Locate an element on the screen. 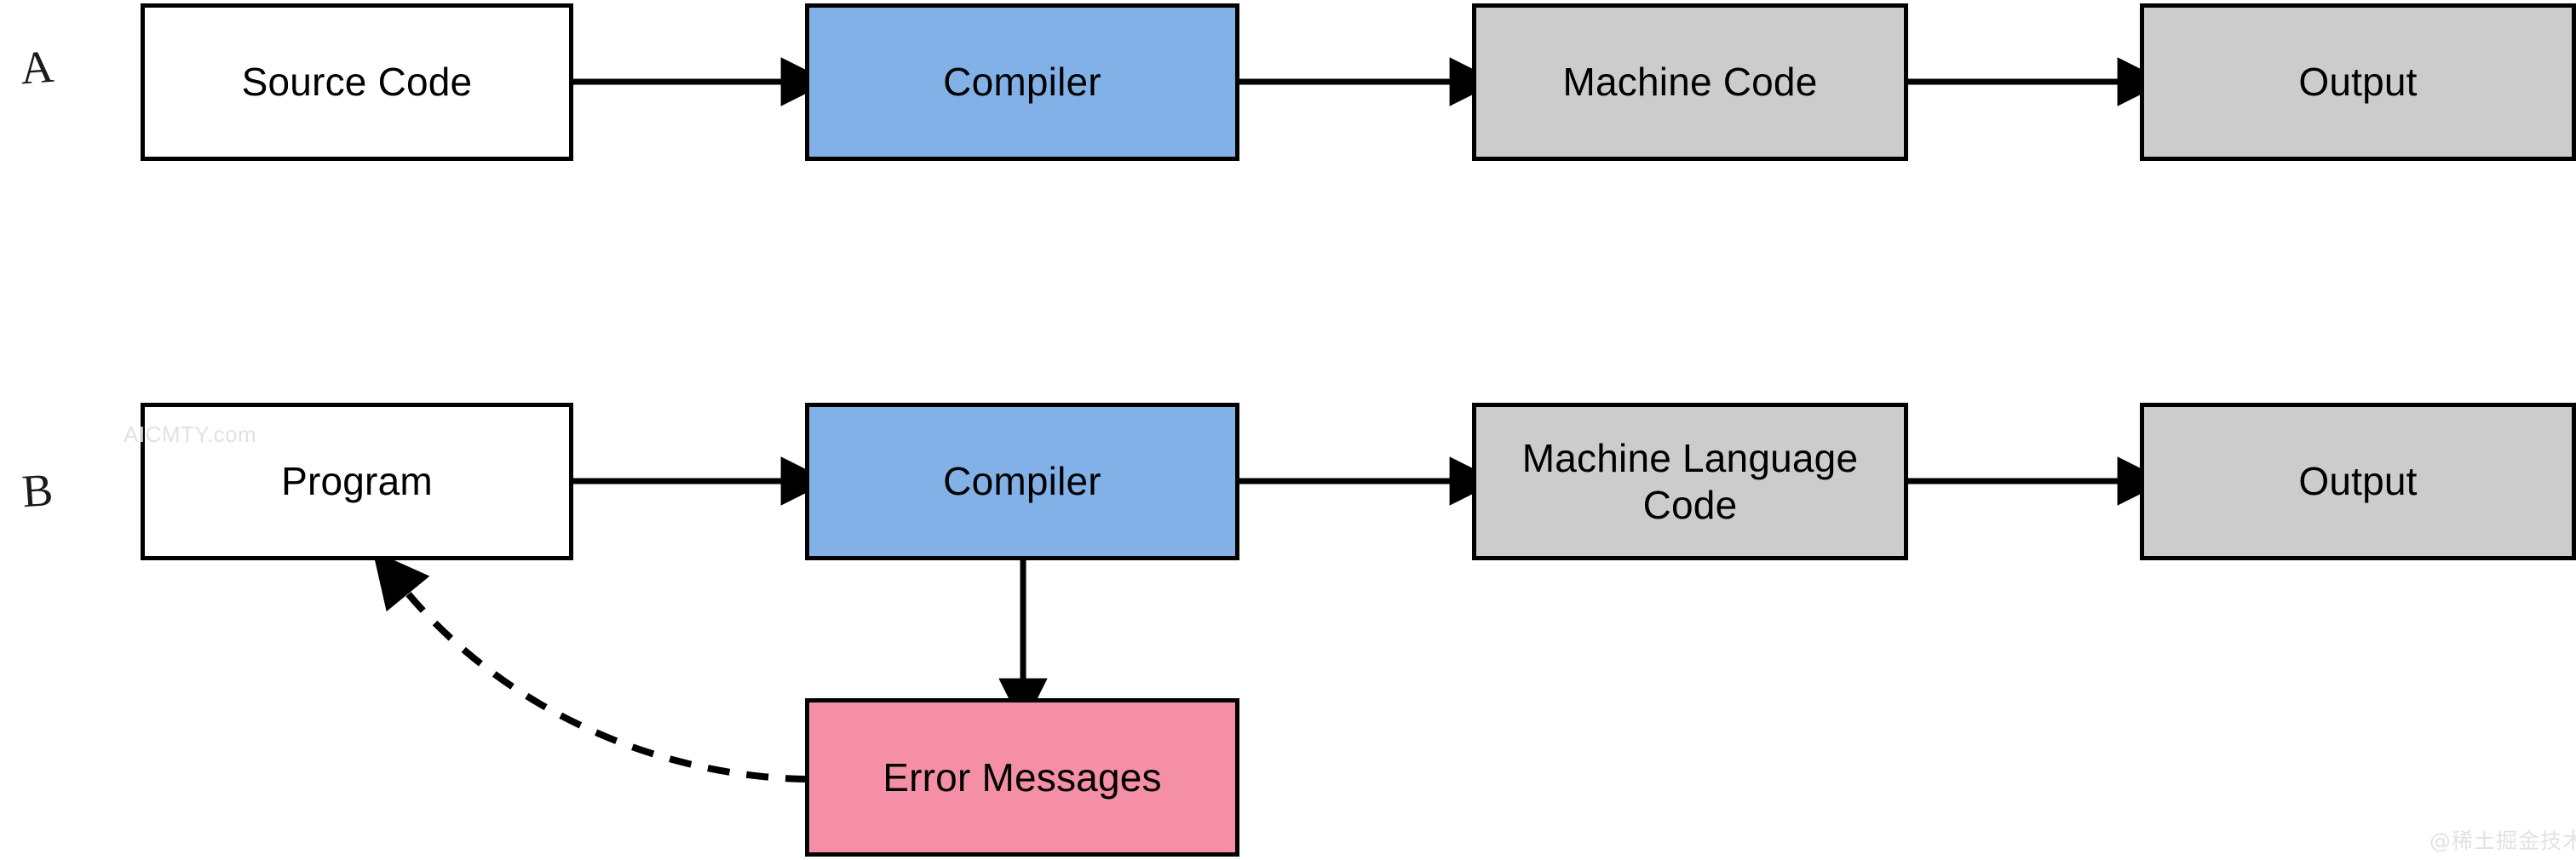  node-output-a: Output is located at coordinates (2358, 82).